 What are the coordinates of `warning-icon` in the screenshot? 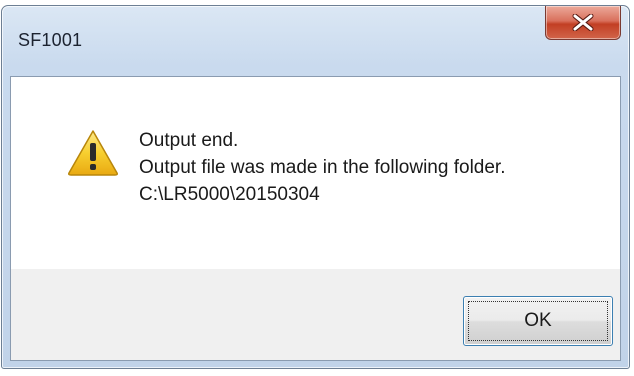 It's located at (93, 153).